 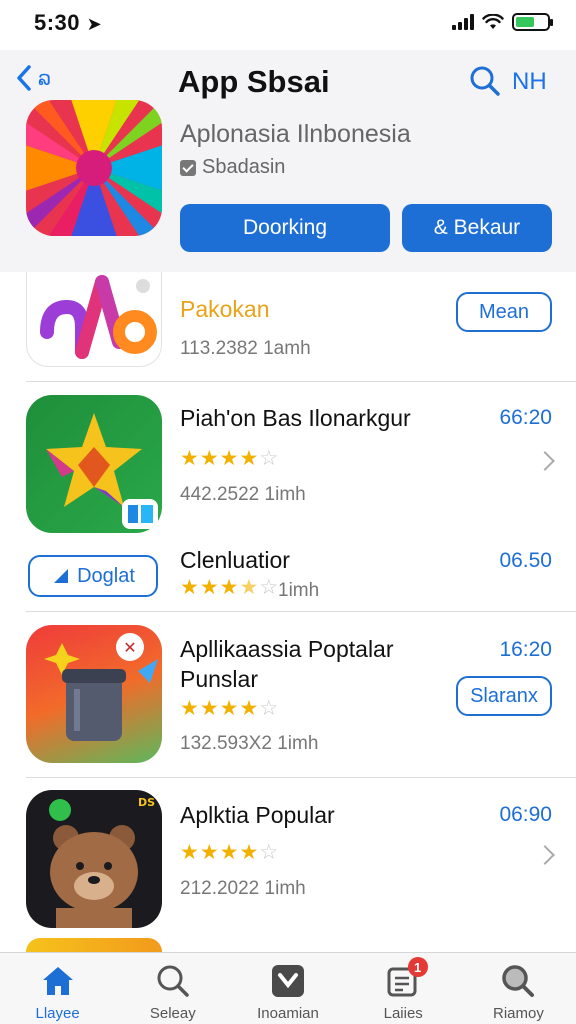 I want to click on app-action-button-3-label: Doglat, so click(x=106, y=575).